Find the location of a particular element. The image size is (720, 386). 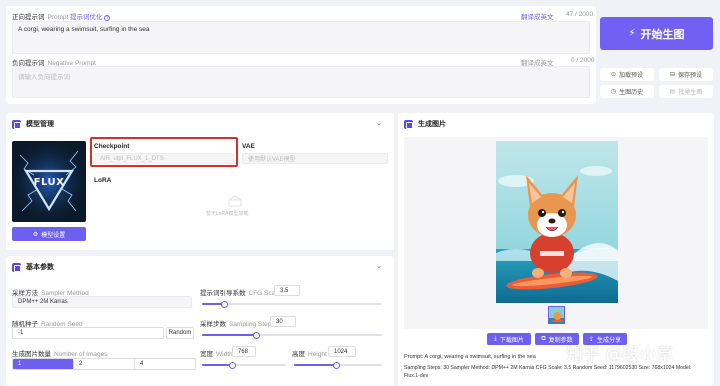

image-thumbnail is located at coordinates (556, 315).